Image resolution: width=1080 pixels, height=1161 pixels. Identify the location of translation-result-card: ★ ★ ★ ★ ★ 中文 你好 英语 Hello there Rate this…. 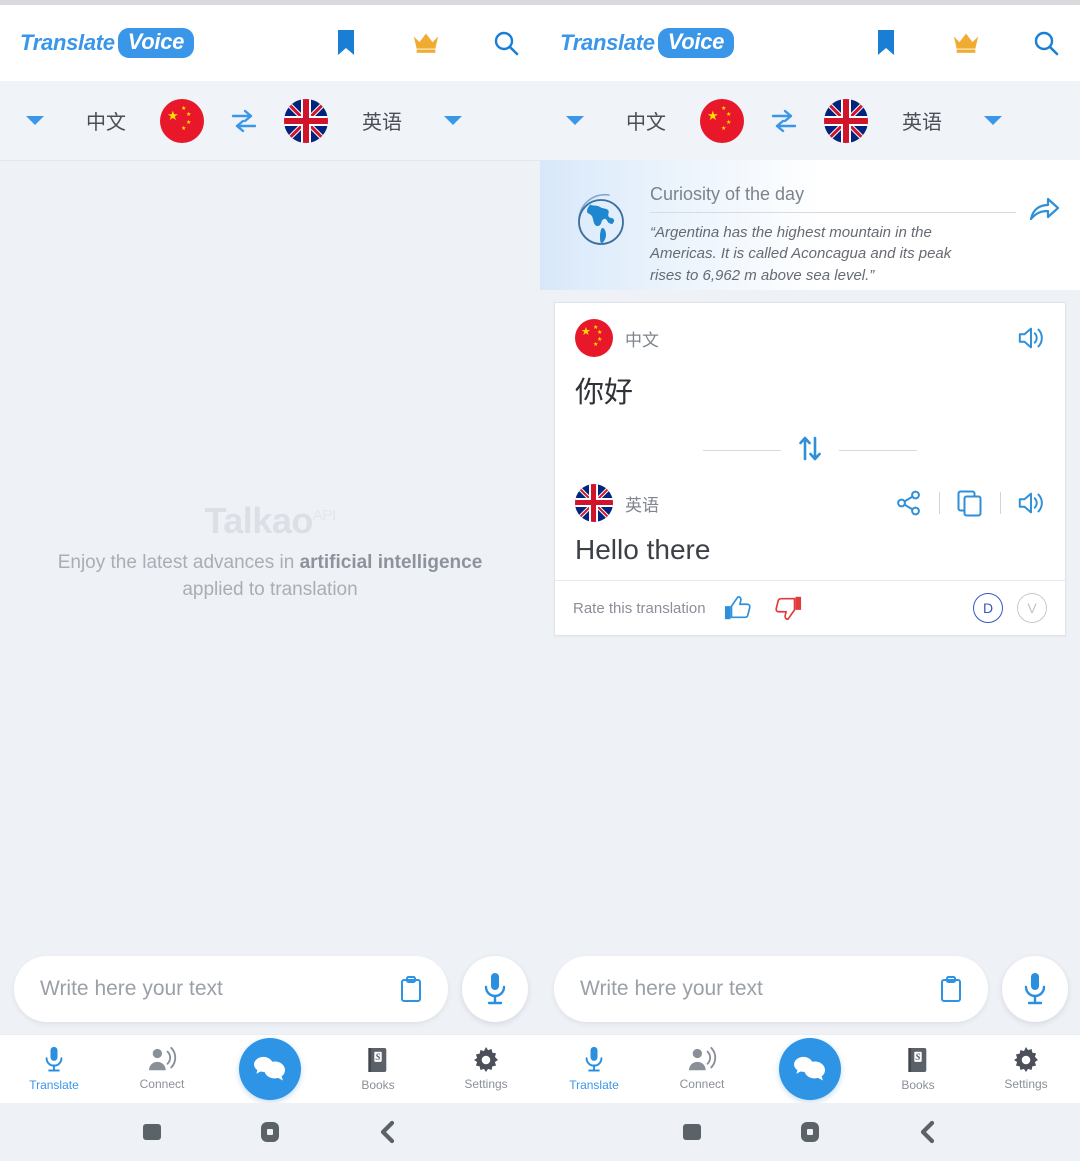
(810, 469).